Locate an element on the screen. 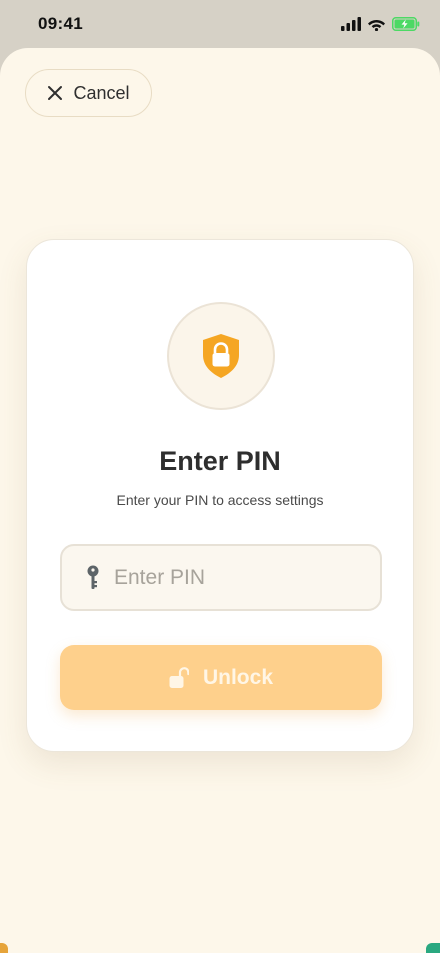 The width and height of the screenshot is (440, 953). bottom-accent-left is located at coordinates (4, 948).